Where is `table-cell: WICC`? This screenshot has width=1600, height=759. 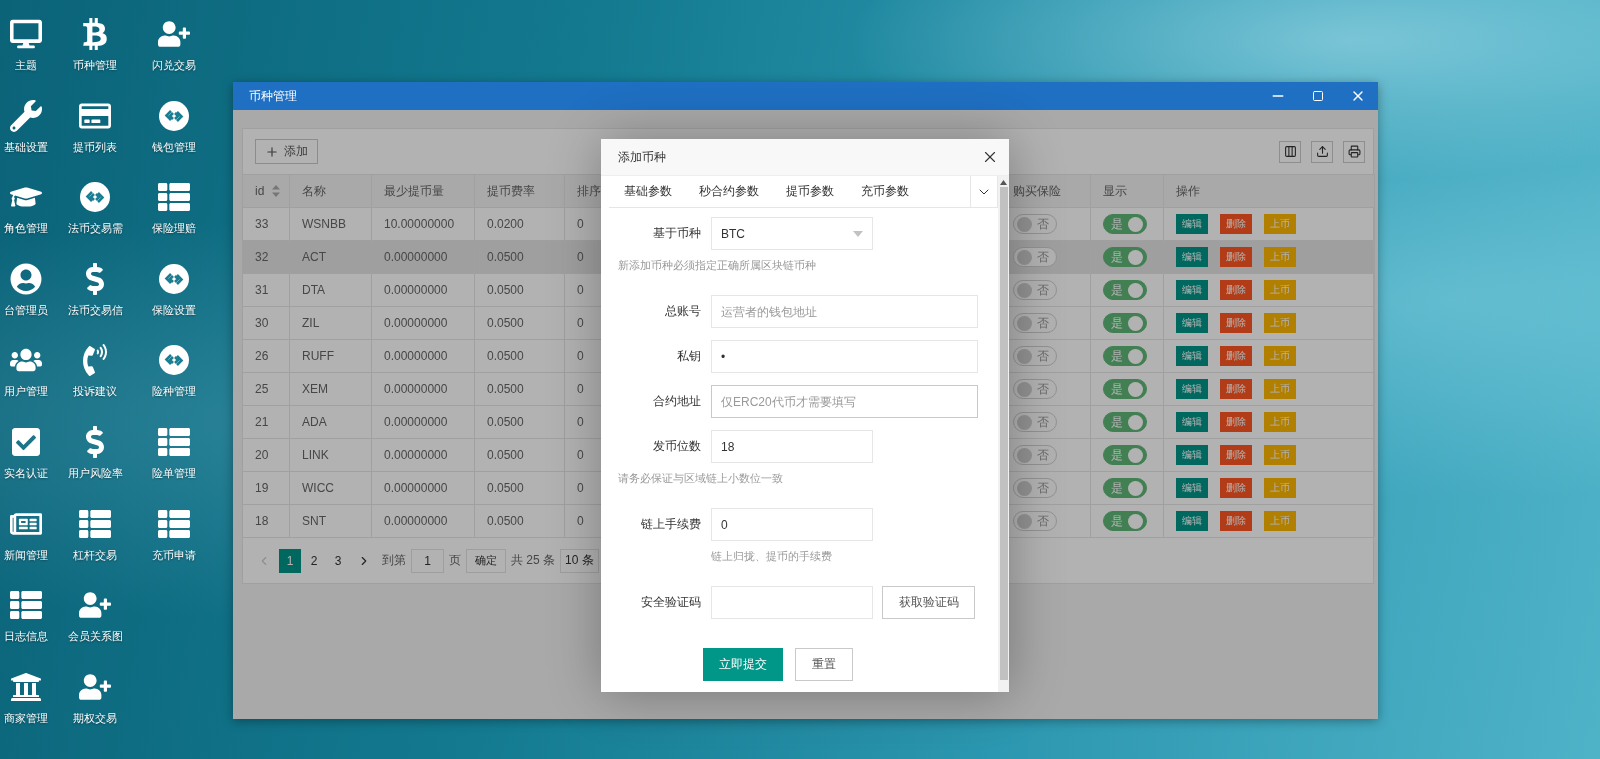
table-cell: WICC is located at coordinates (331, 487).